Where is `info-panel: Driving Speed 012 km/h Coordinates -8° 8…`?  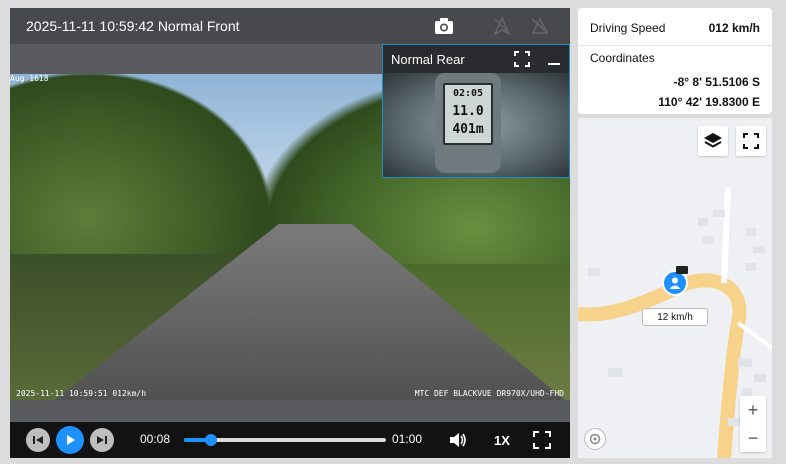
info-panel: Driving Speed 012 km/h Coordinates -8° 8… is located at coordinates (675, 61).